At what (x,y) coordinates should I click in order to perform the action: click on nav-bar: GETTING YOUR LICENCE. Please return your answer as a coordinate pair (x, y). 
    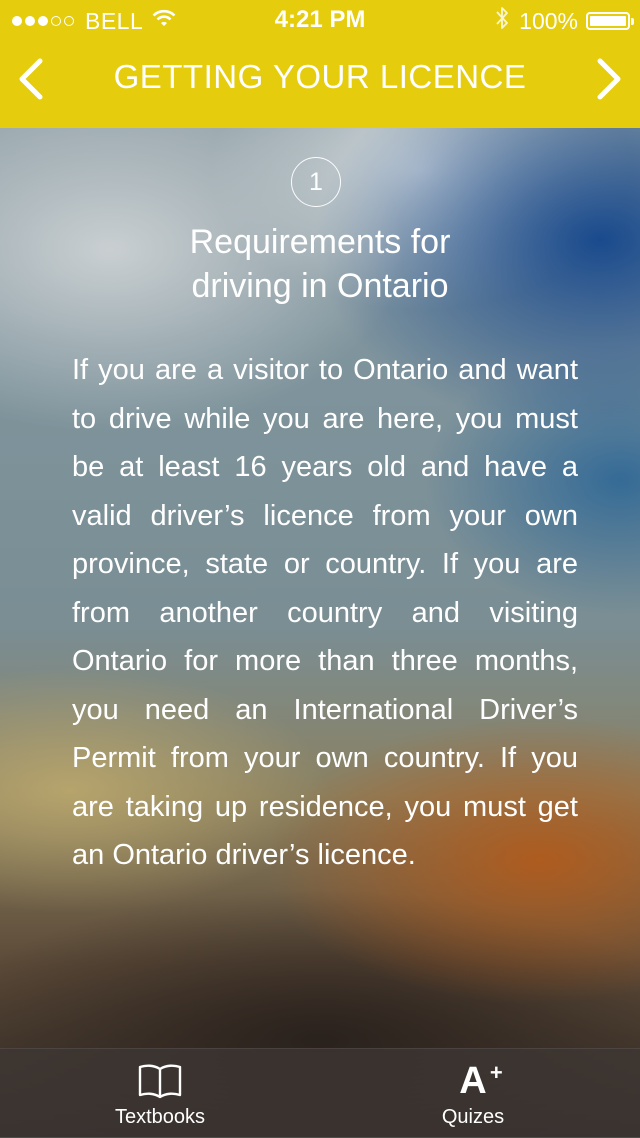
    Looking at the image, I should click on (320, 84).